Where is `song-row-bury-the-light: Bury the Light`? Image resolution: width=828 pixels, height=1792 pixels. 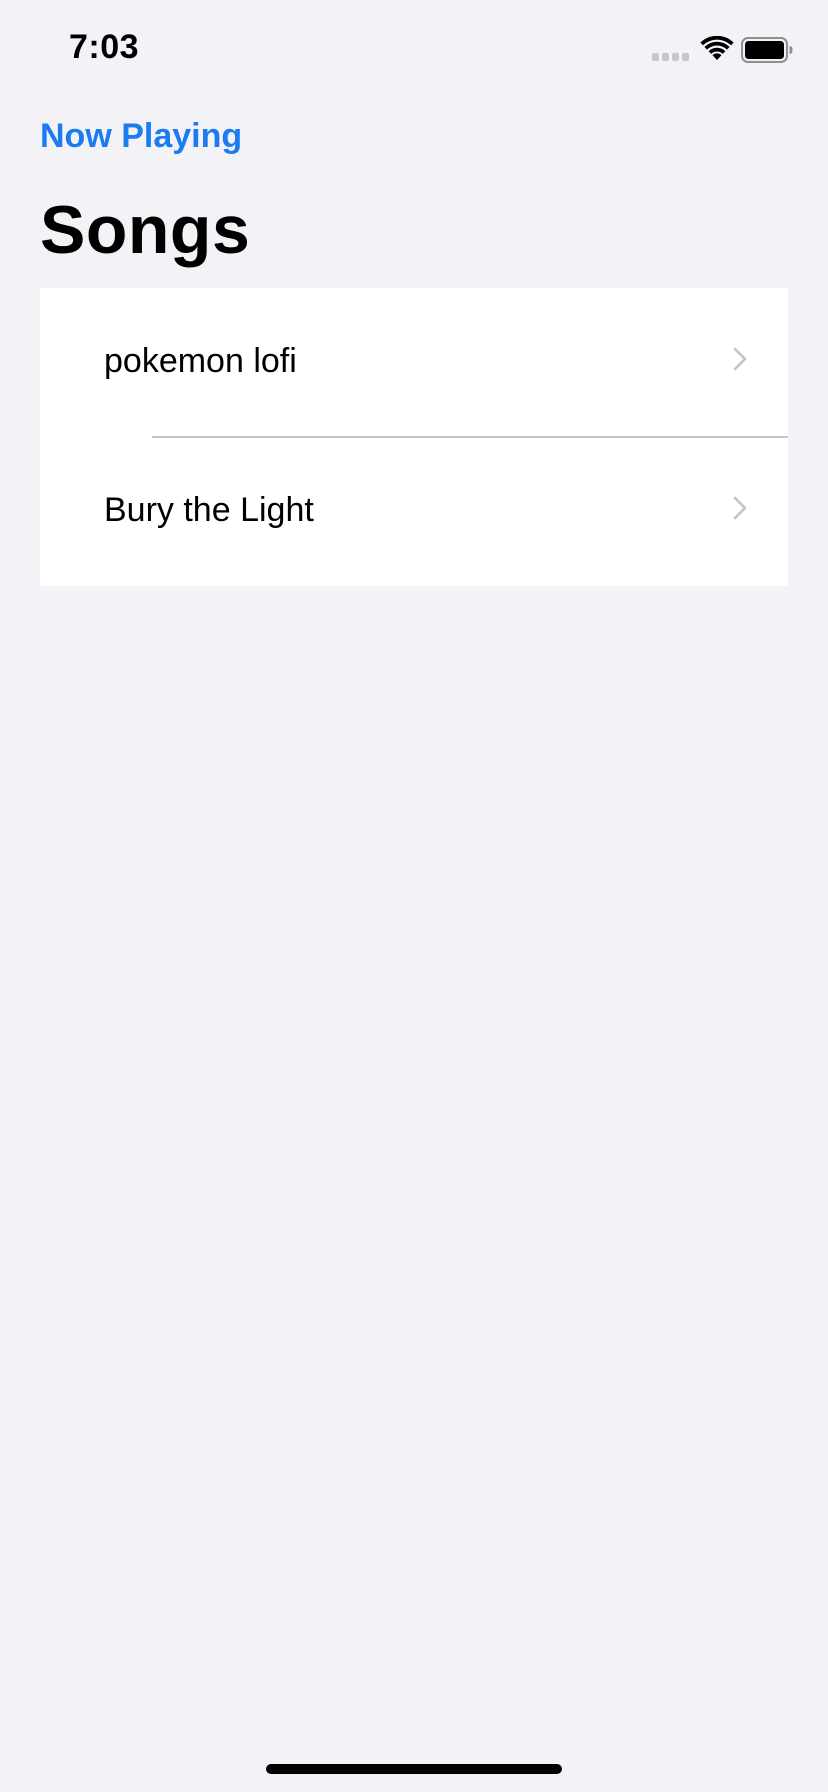
song-row-bury-the-light: Bury the Light is located at coordinates (414, 511).